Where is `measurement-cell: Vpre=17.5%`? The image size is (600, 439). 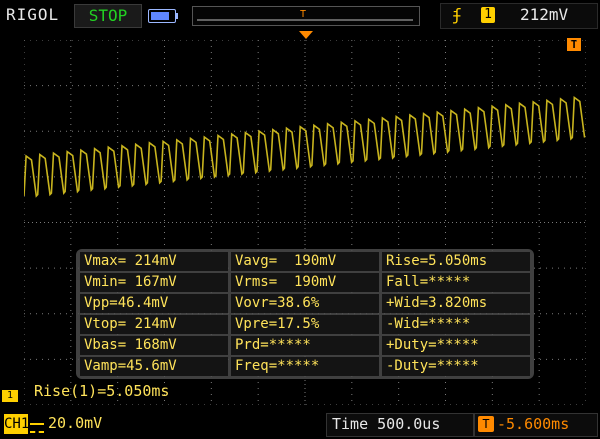 measurement-cell: Vpre=17.5% is located at coordinates (305, 324).